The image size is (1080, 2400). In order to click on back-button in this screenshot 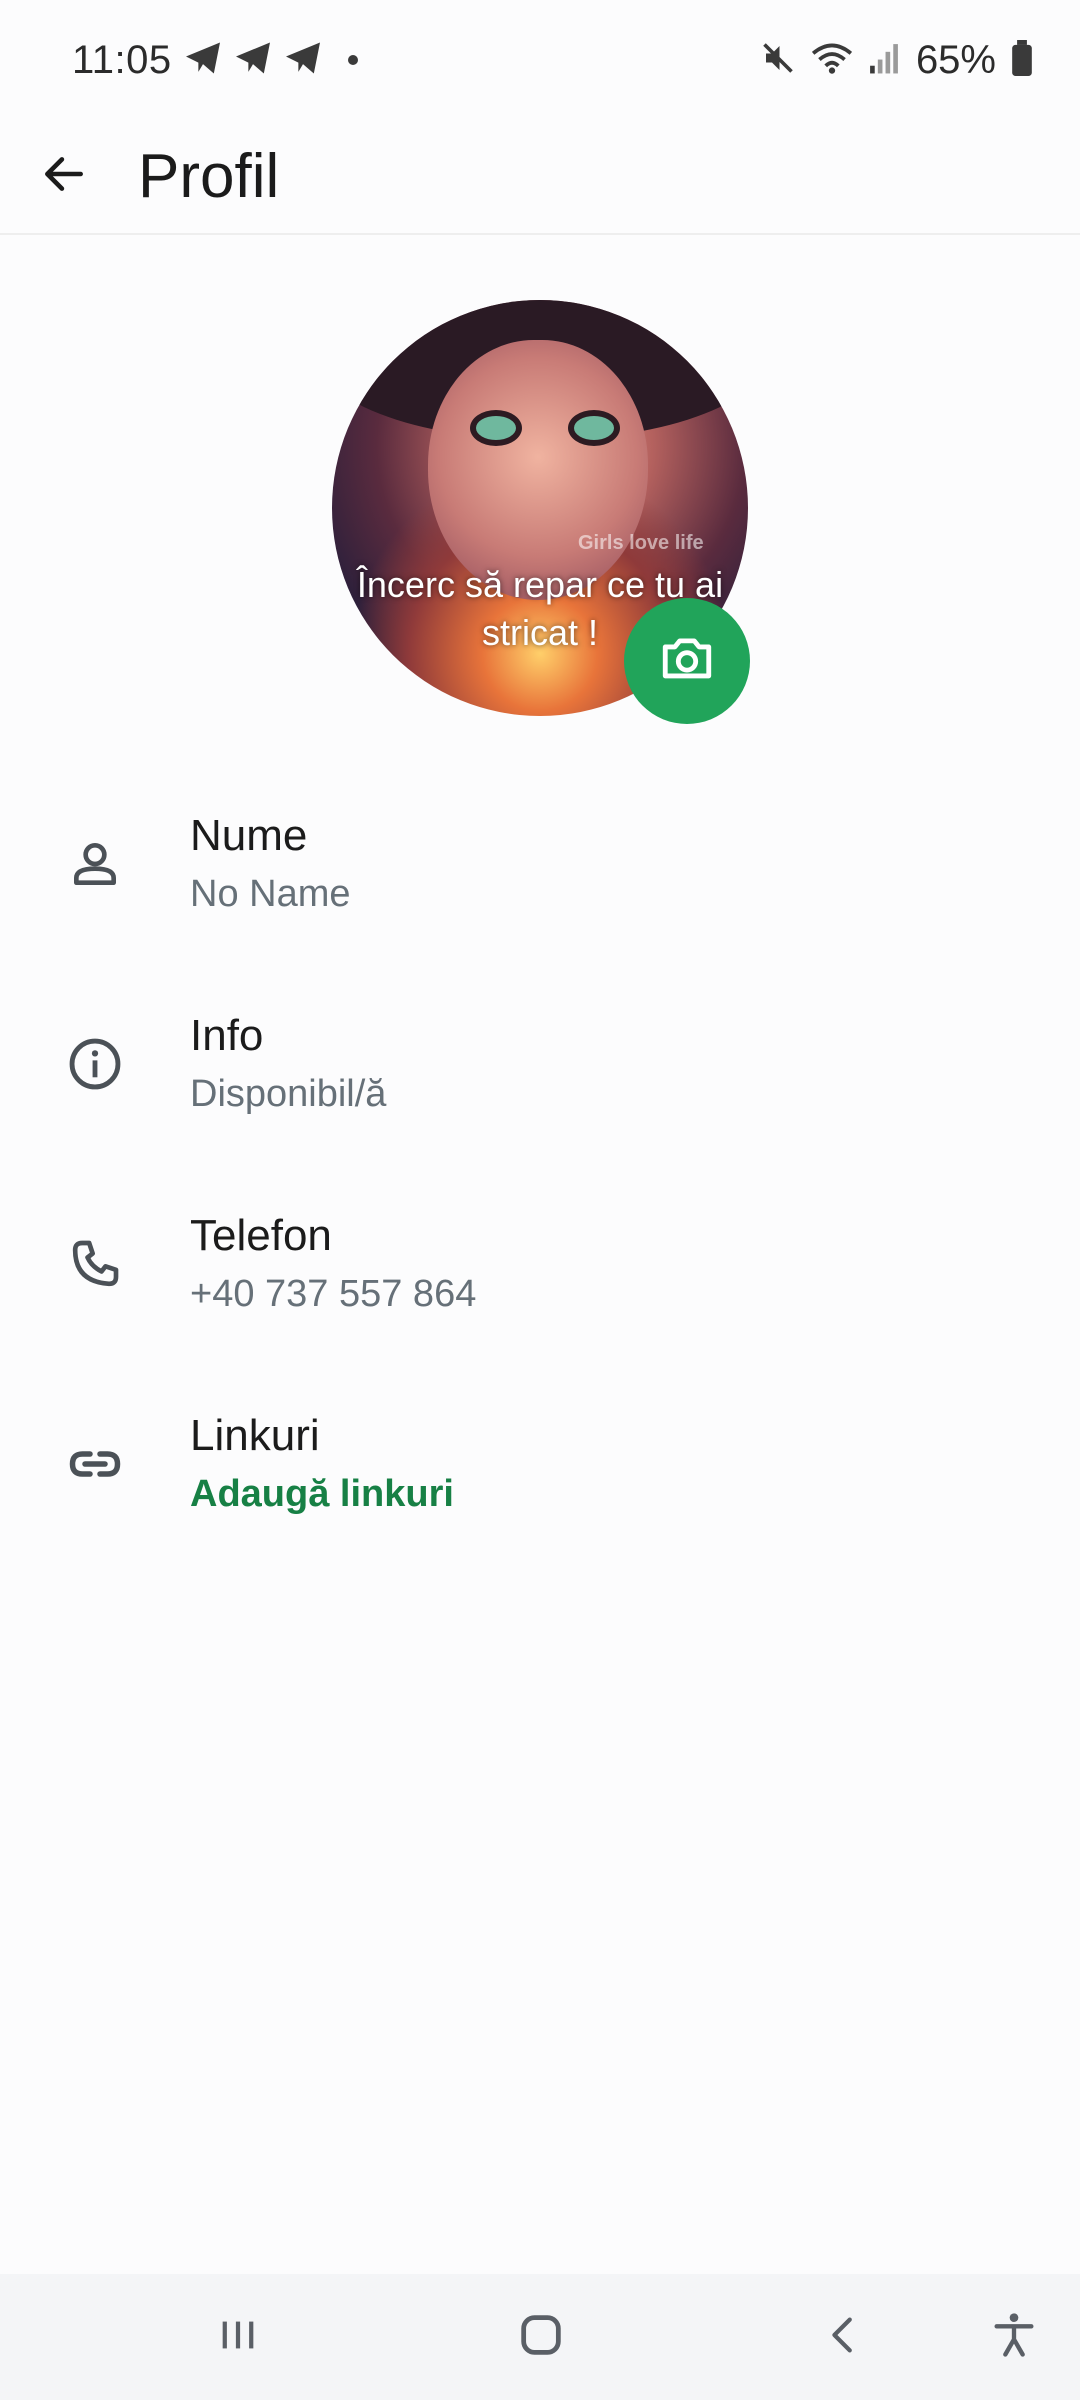, I will do `click(64, 177)`.